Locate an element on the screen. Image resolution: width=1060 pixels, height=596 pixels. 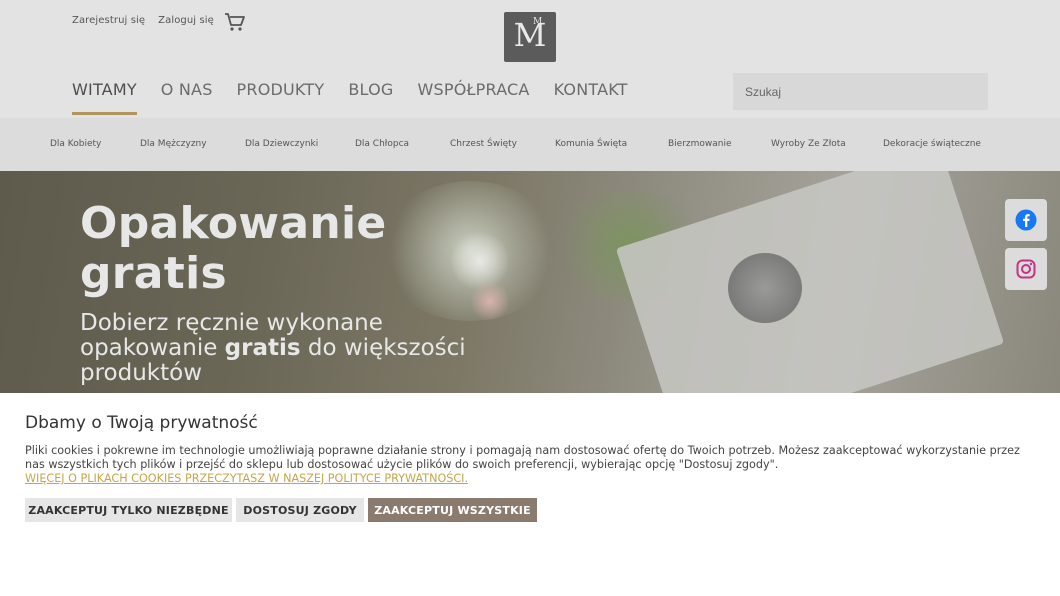
category-dekoracje-swiateczne: Dekoracje świąteczne is located at coordinates (932, 144).